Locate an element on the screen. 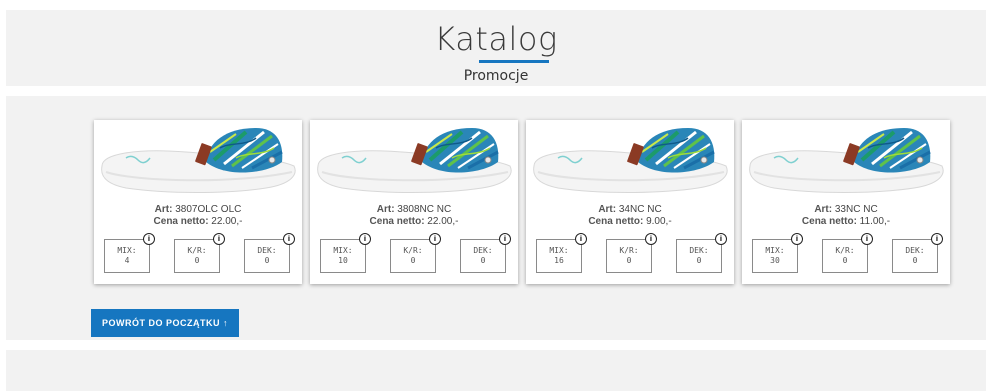  product-art: Art: 34NC NC is located at coordinates (630, 209).